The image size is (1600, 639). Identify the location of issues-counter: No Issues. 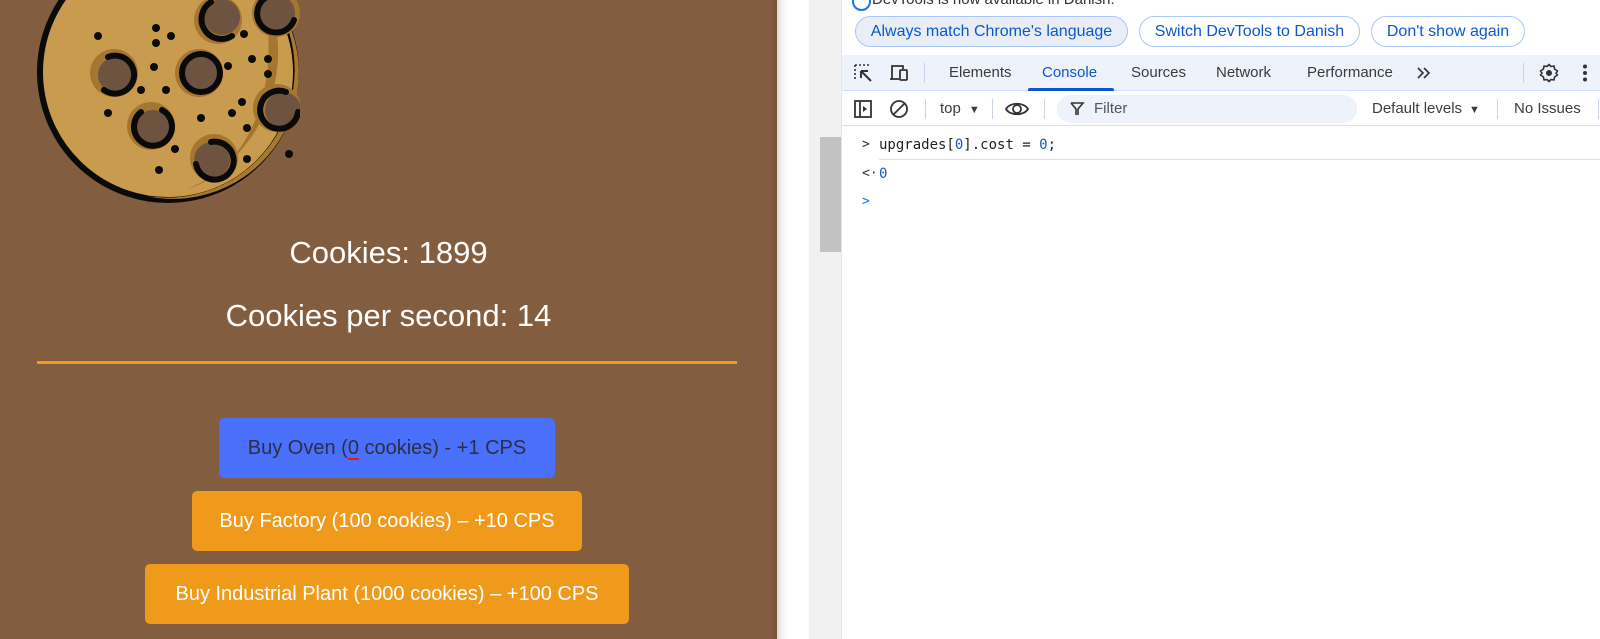
(1547, 109).